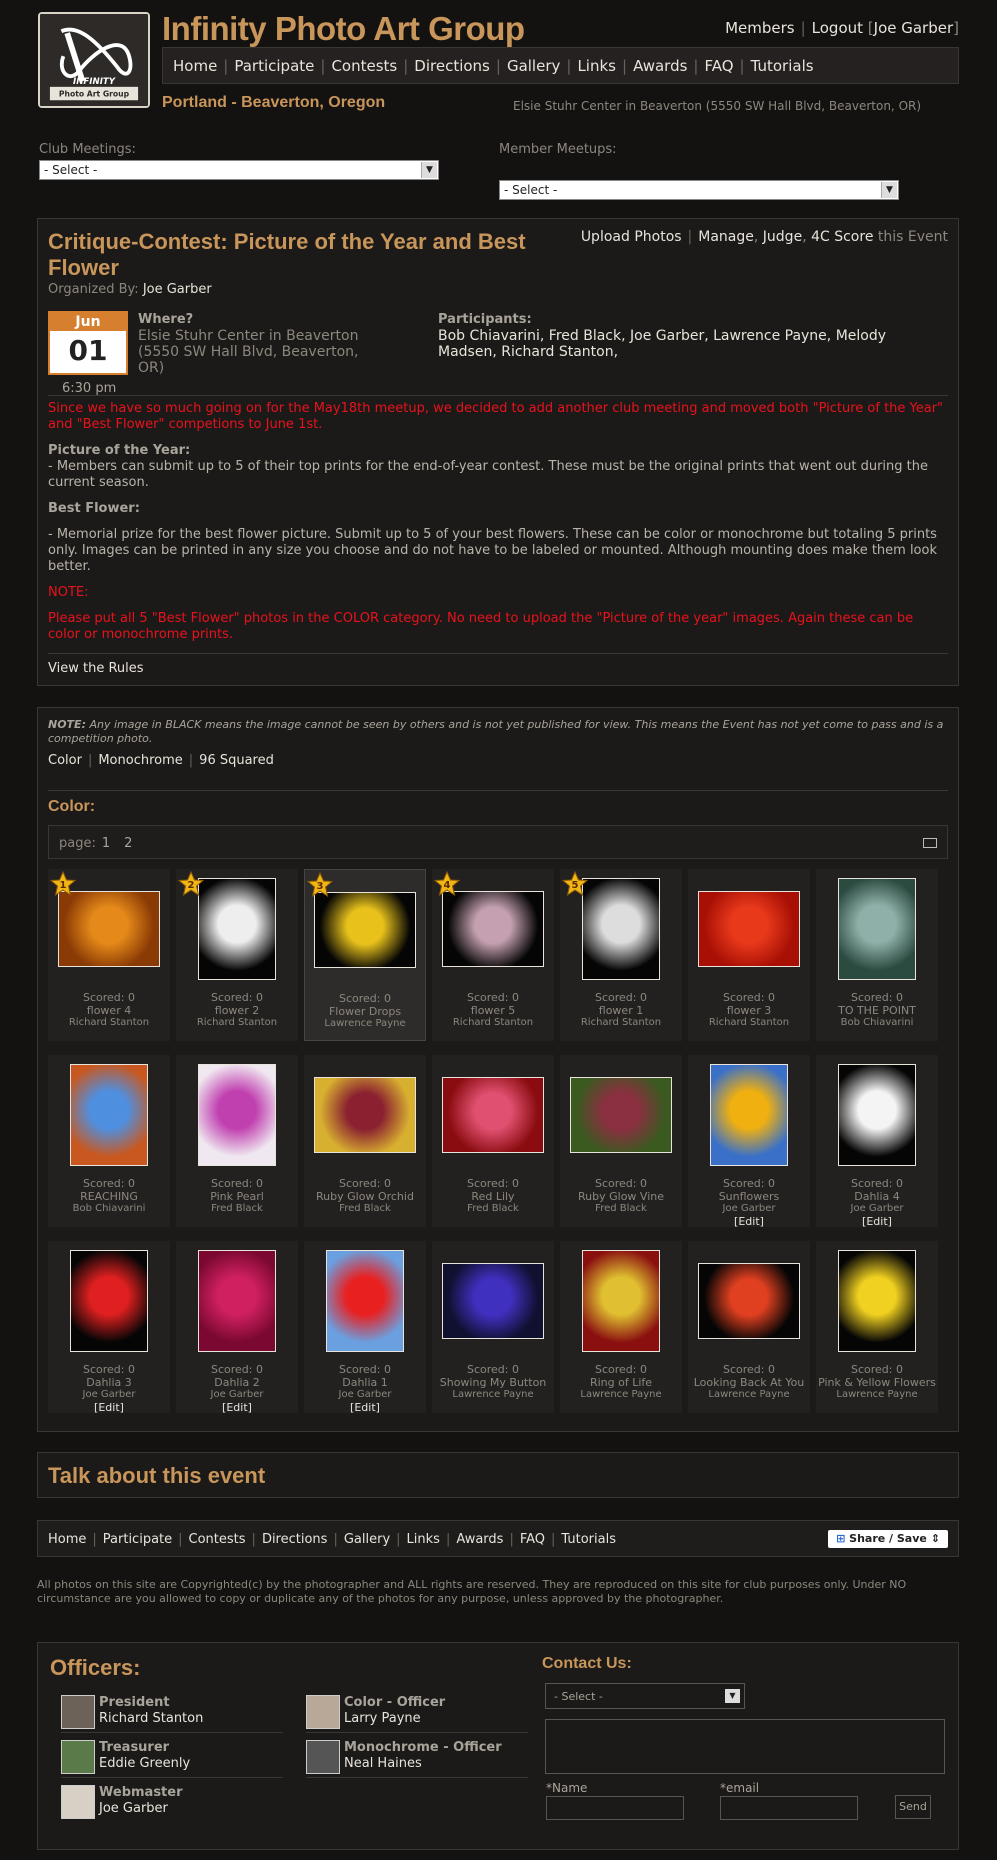 Image resolution: width=997 pixels, height=1860 pixels. Describe the element at coordinates (930, 843) in the screenshot. I see `slideshow-icon` at that location.